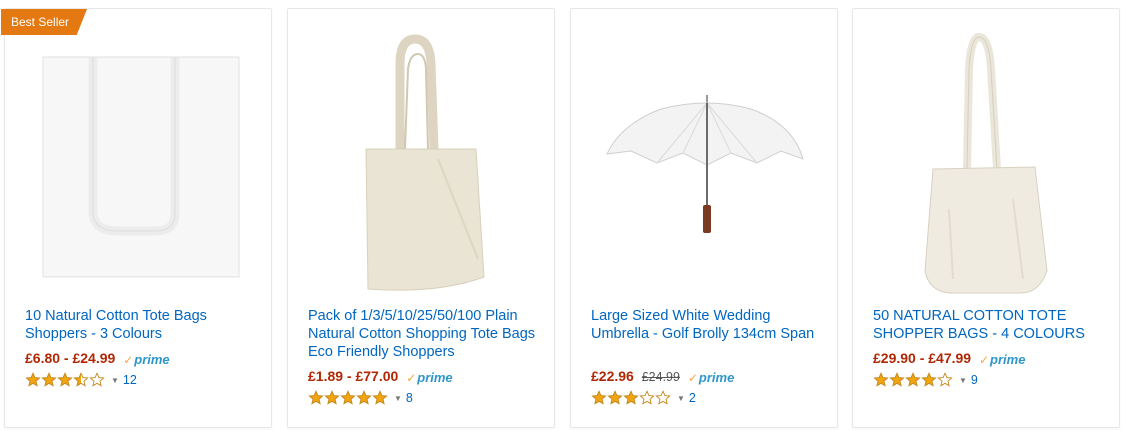  Describe the element at coordinates (409, 398) in the screenshot. I see `review-count: 8` at that location.